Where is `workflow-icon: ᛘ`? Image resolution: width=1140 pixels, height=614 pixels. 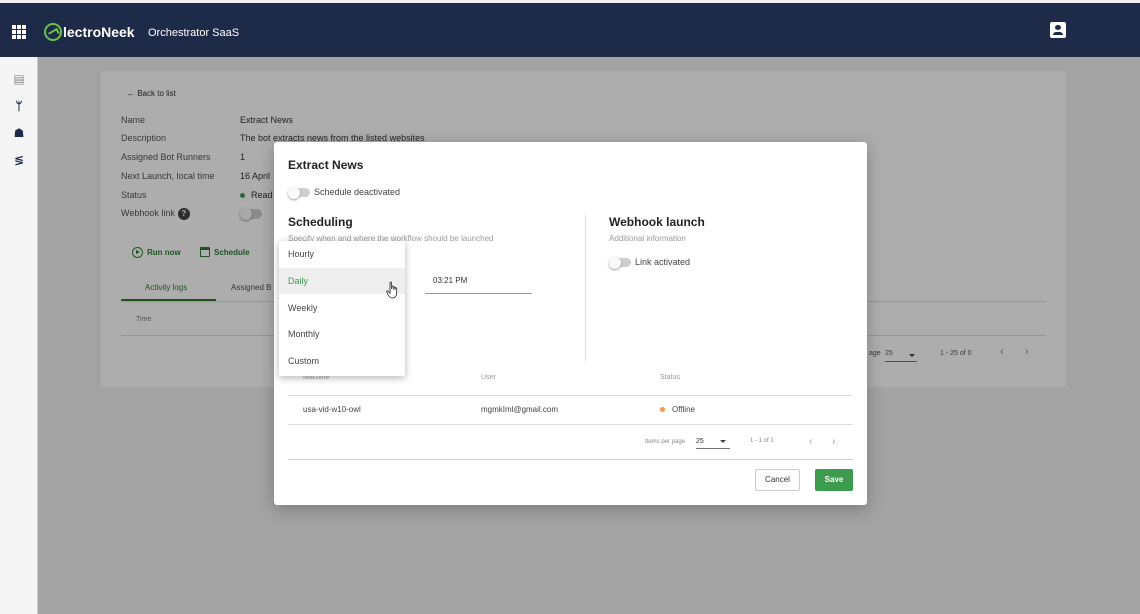
workflow-icon: ᛘ is located at coordinates (19, 106).